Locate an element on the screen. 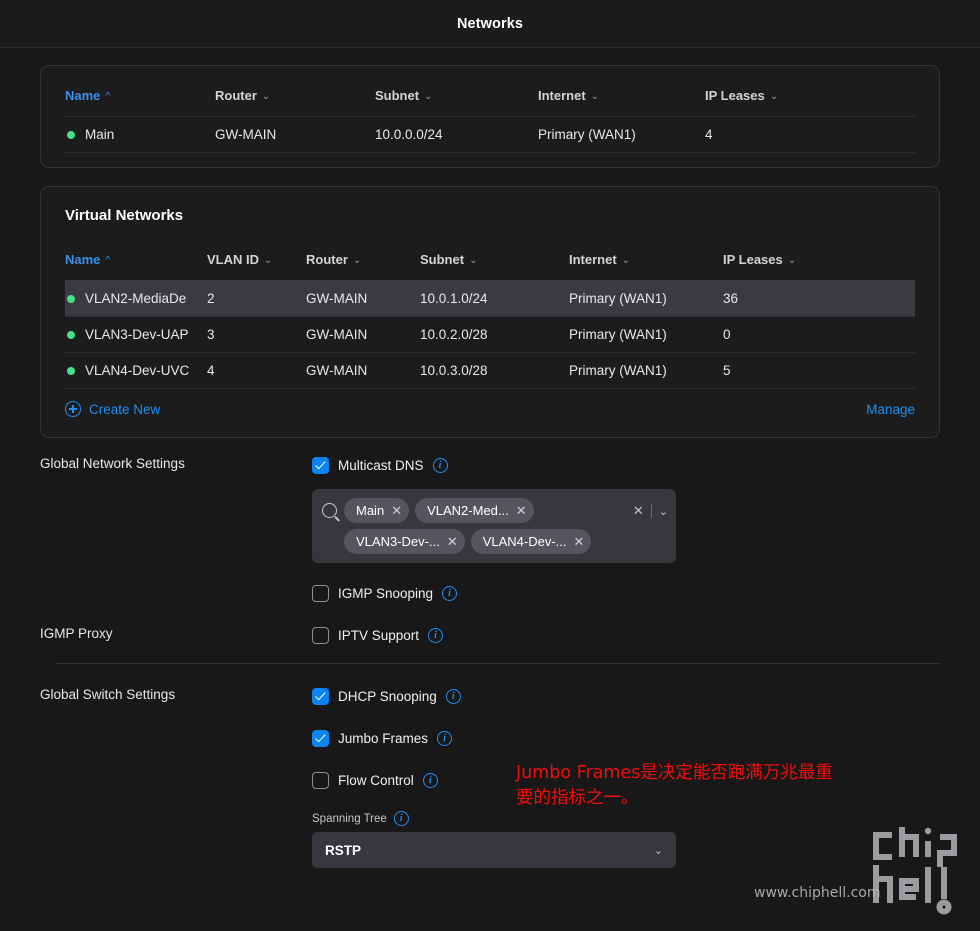 The height and width of the screenshot is (931, 980). igmp-proxy-fields: IPTV Support i is located at coordinates (626, 635).